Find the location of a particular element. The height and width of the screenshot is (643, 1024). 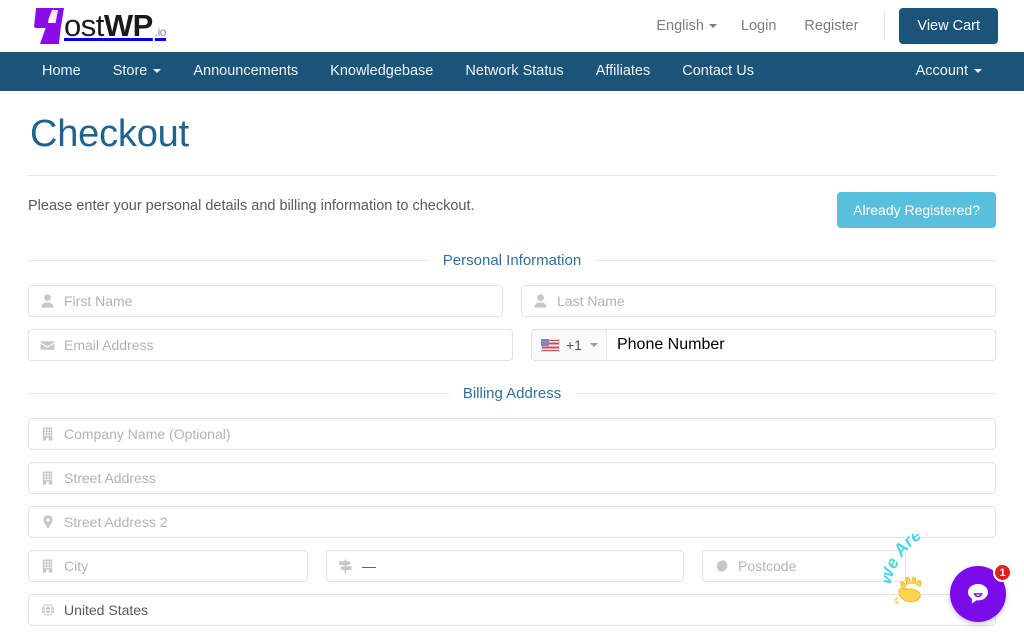

phone-field-group: +1 Phone Number is located at coordinates (763, 345).